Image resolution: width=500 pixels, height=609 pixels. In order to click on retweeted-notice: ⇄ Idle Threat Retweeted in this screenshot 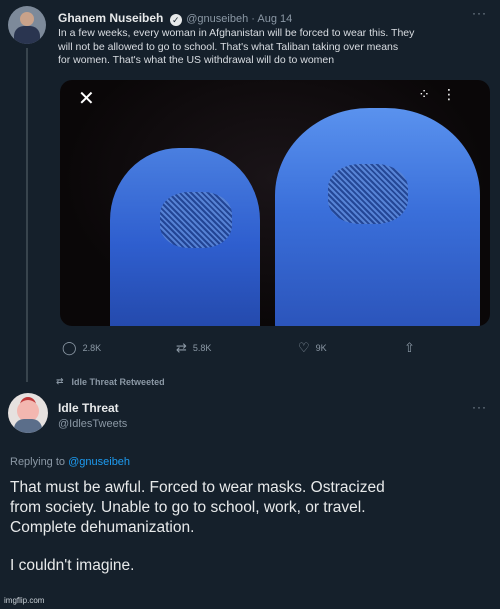, I will do `click(110, 381)`.